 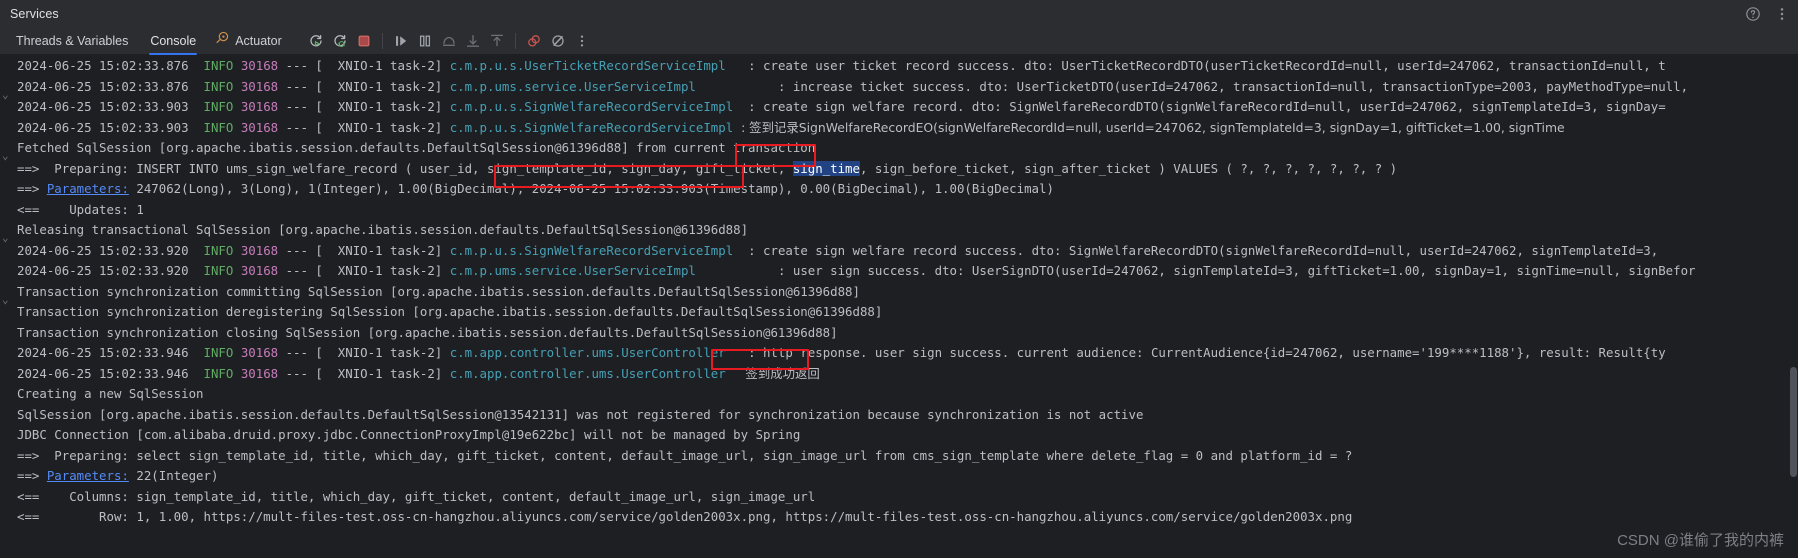 I want to click on console-line: <== Updates: 1, so click(x=899, y=210).